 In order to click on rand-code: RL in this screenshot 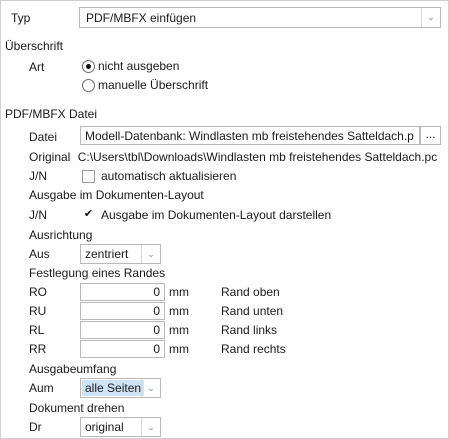, I will do `click(37, 330)`.